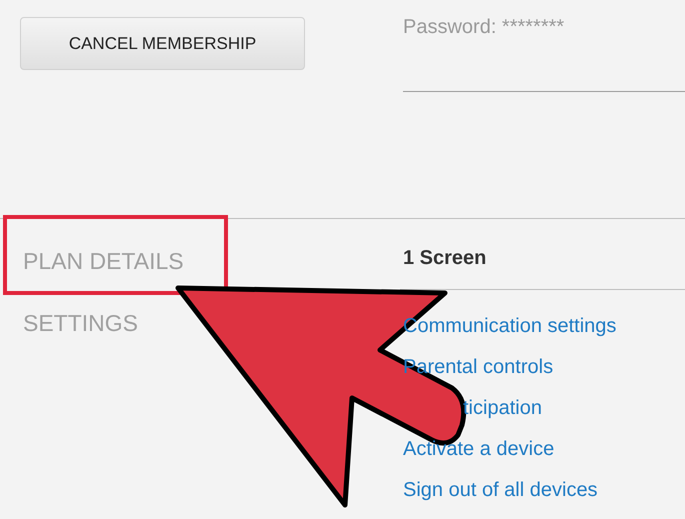  I want to click on section-label: SETTINGS, so click(81, 323).